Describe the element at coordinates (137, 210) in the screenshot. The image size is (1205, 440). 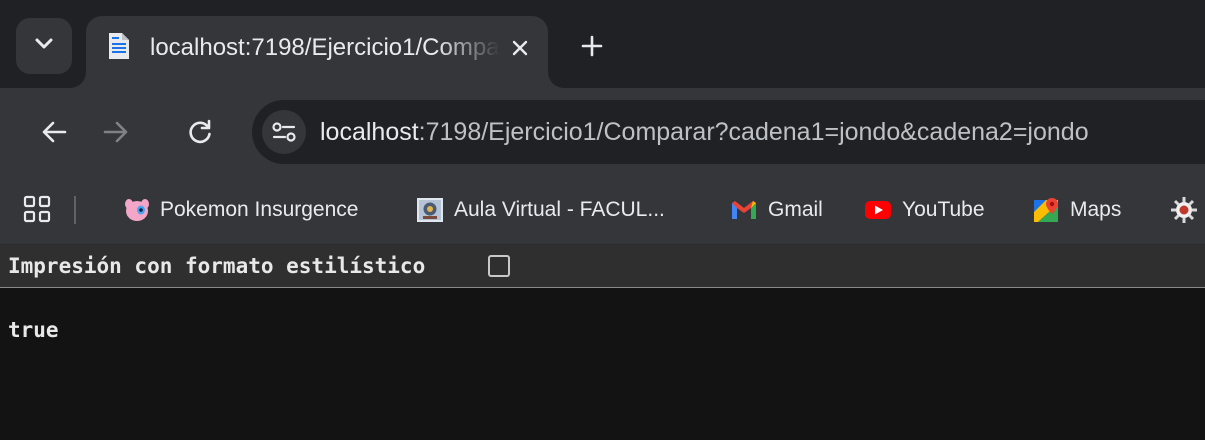
I see `pokemon-icon` at that location.